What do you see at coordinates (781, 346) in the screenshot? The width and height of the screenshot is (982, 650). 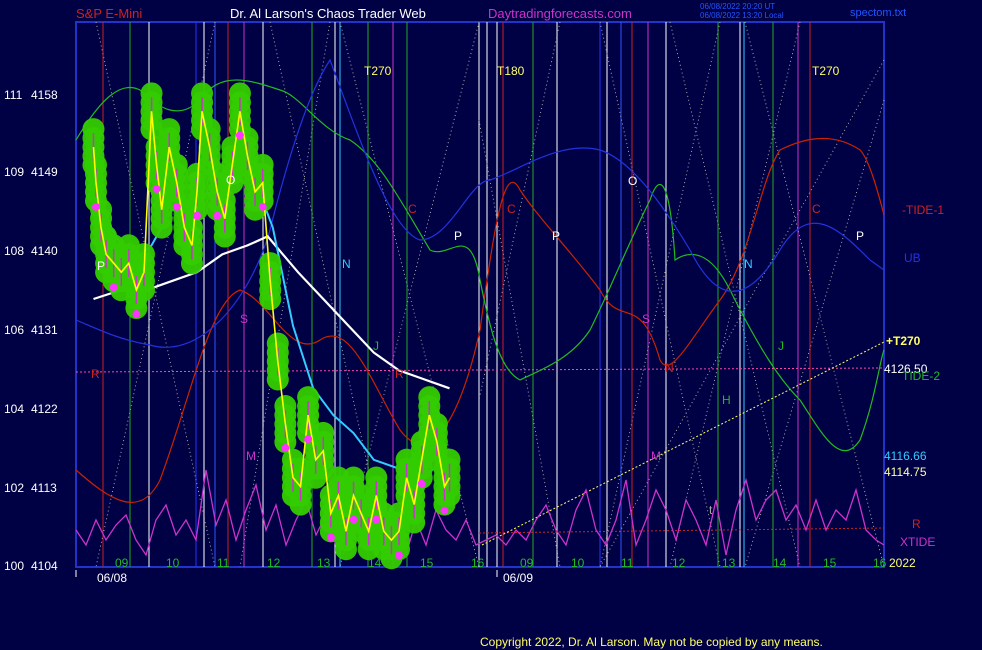 I see `letter-j-2: J` at bounding box center [781, 346].